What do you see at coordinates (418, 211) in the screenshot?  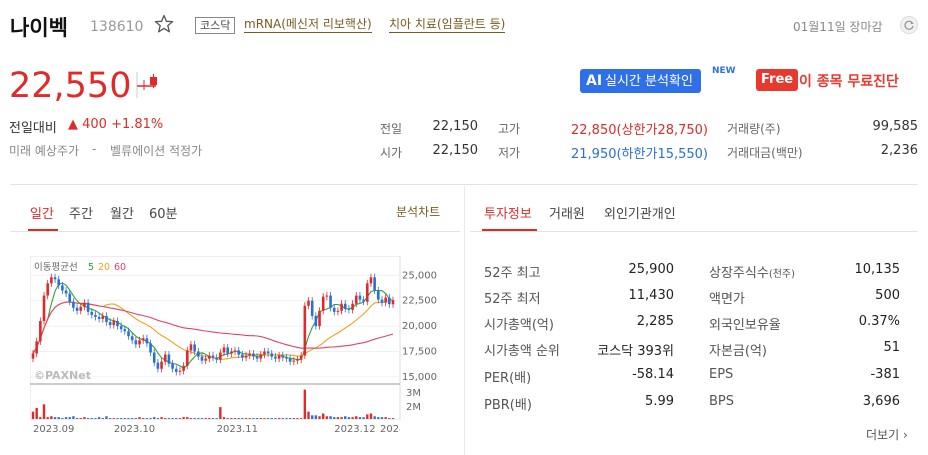 I see `analysis-chart-link: 분석차트` at bounding box center [418, 211].